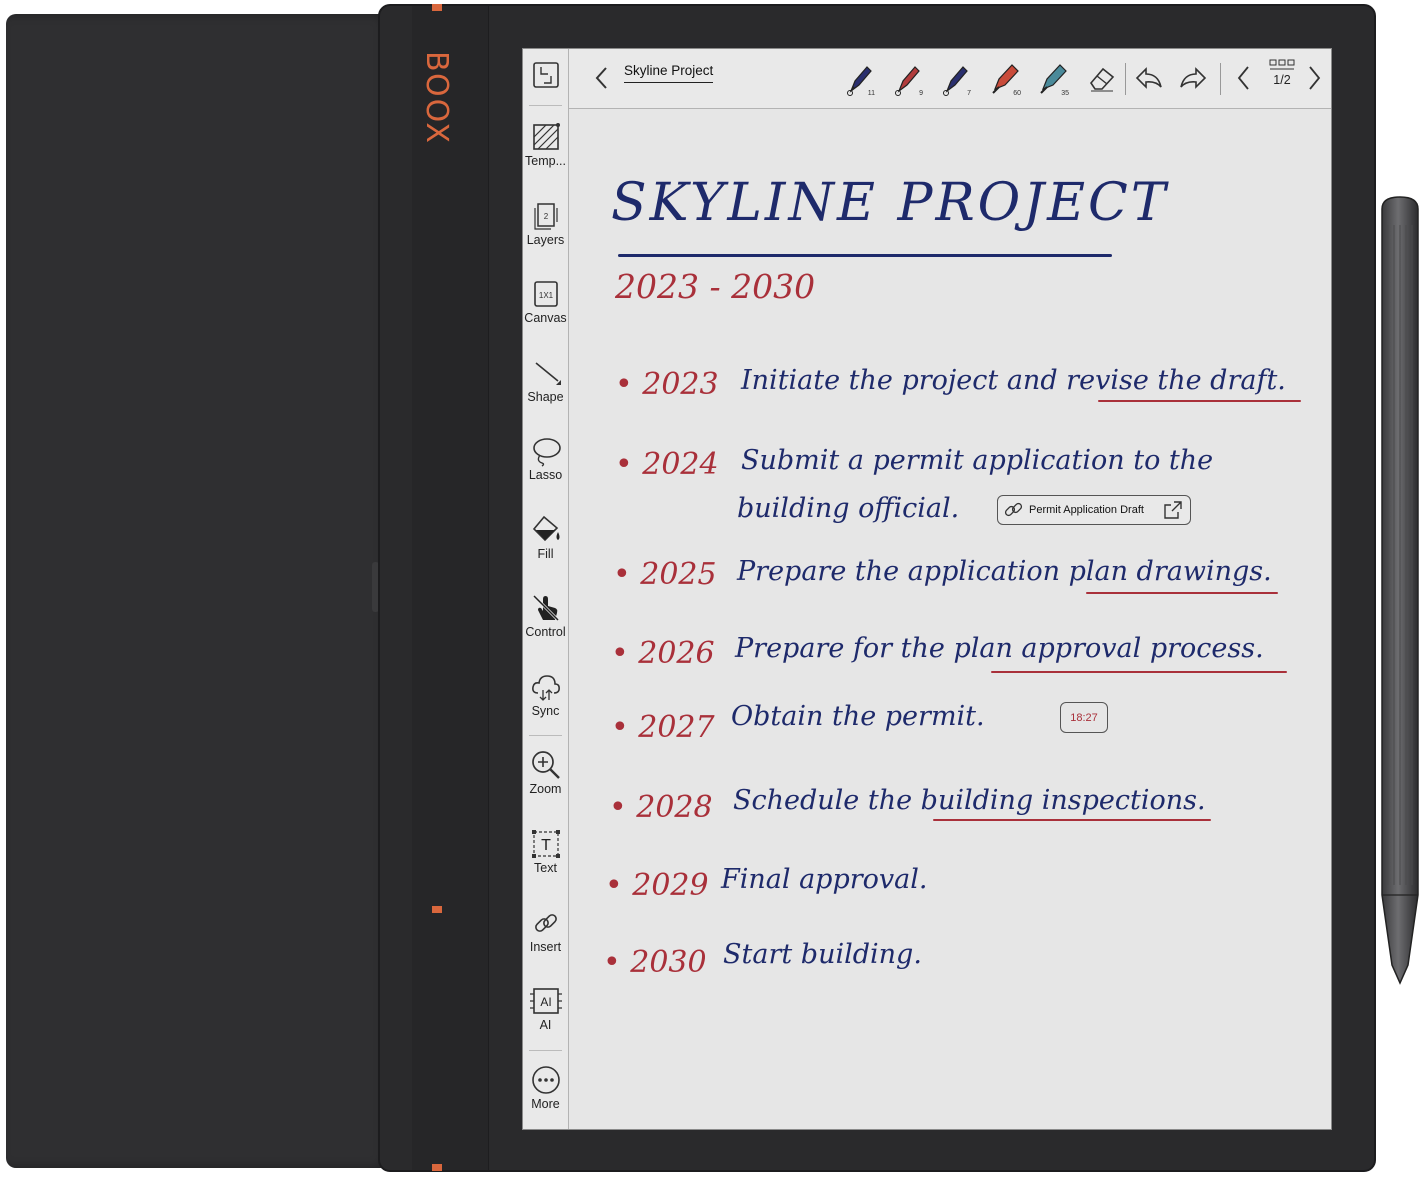  I want to click on sidebar-item-label: Control, so click(545, 632).